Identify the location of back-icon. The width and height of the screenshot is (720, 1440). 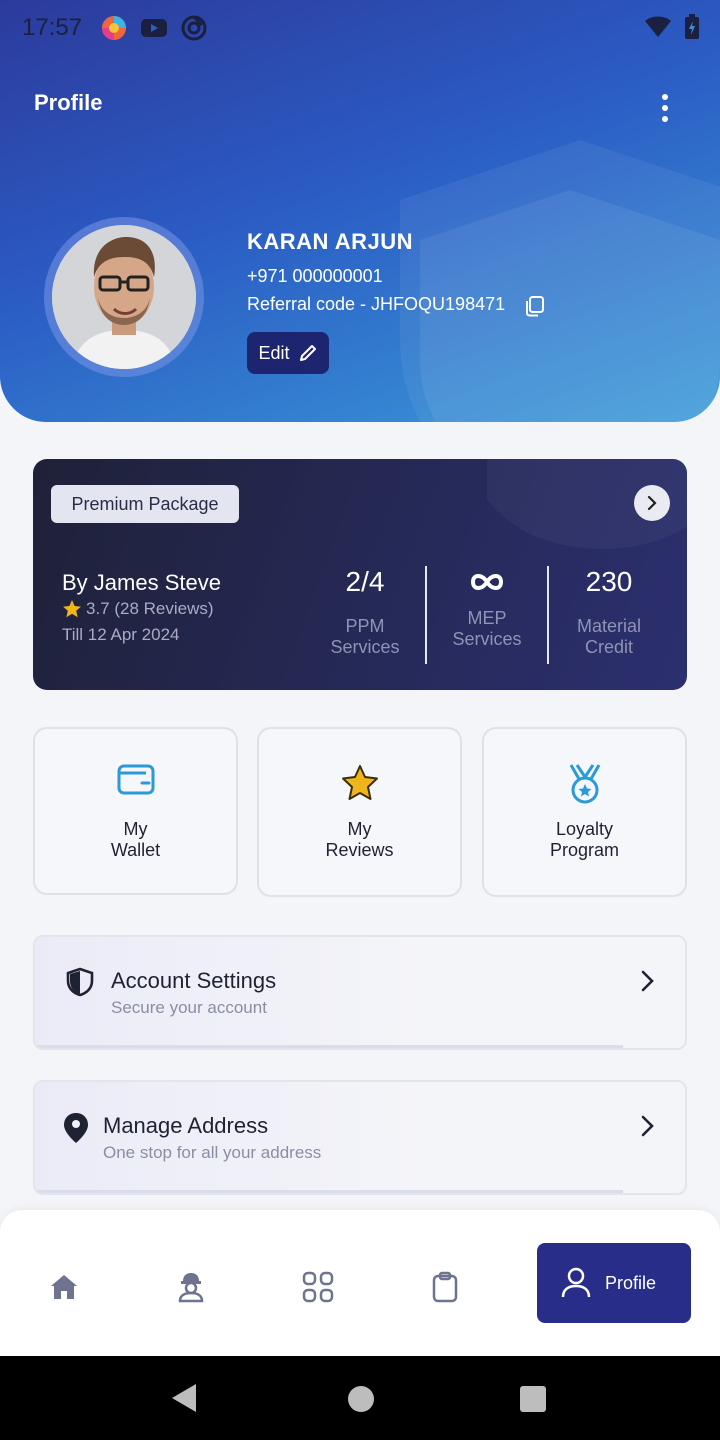
(184, 1398).